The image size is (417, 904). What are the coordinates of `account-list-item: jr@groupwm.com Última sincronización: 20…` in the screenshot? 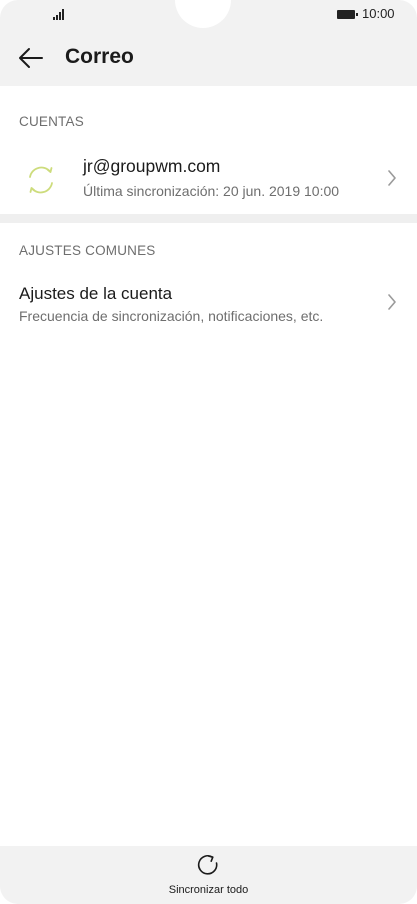 It's located at (208, 178).